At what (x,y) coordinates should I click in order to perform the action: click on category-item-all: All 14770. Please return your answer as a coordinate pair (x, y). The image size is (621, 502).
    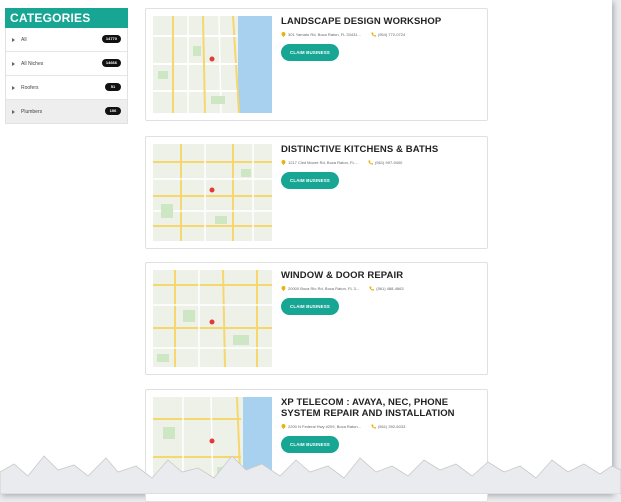
    Looking at the image, I should click on (66, 40).